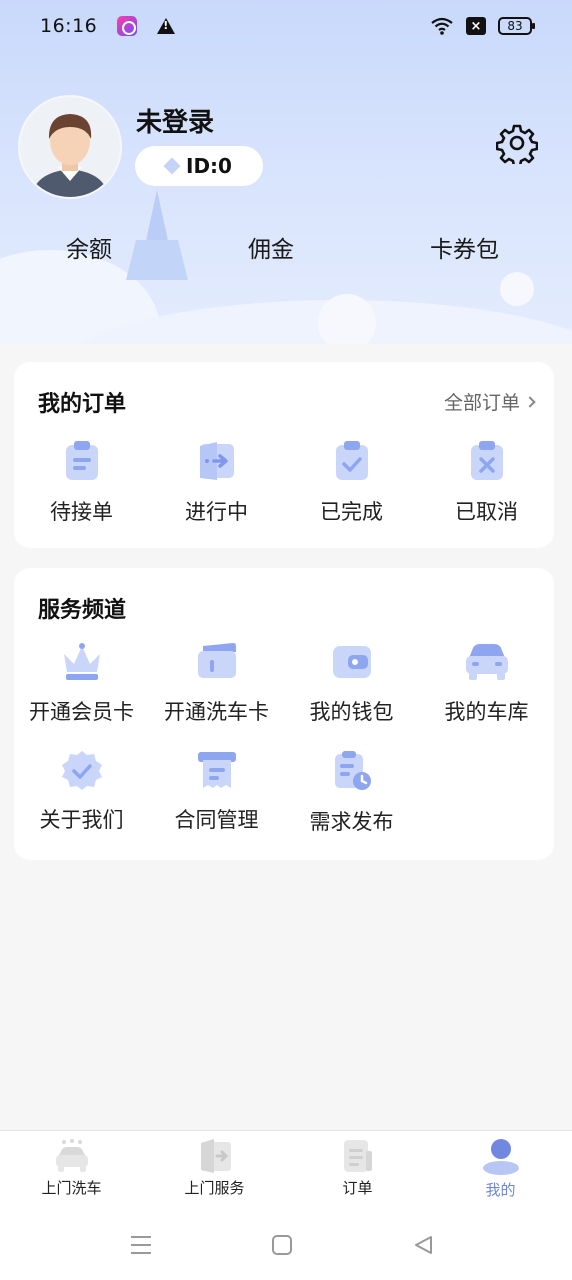 This screenshot has width=572, height=1280. Describe the element at coordinates (464, 247) in the screenshot. I see `coupon-wallet-link: 卡券包` at that location.